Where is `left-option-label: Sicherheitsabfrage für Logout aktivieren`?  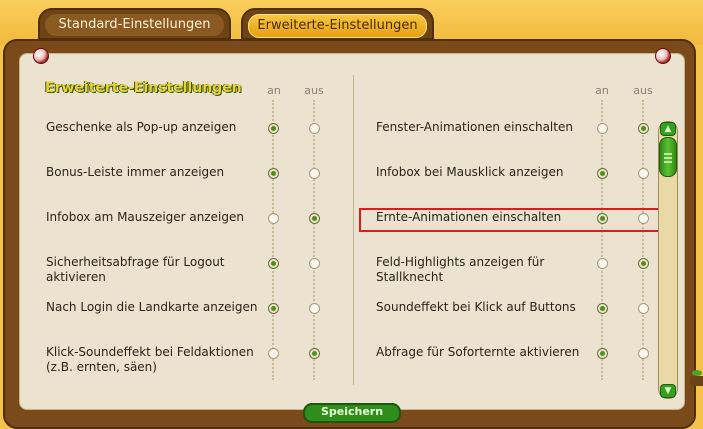
left-option-label: Sicherheitsabfrage für Logout aktivieren is located at coordinates (135, 269).